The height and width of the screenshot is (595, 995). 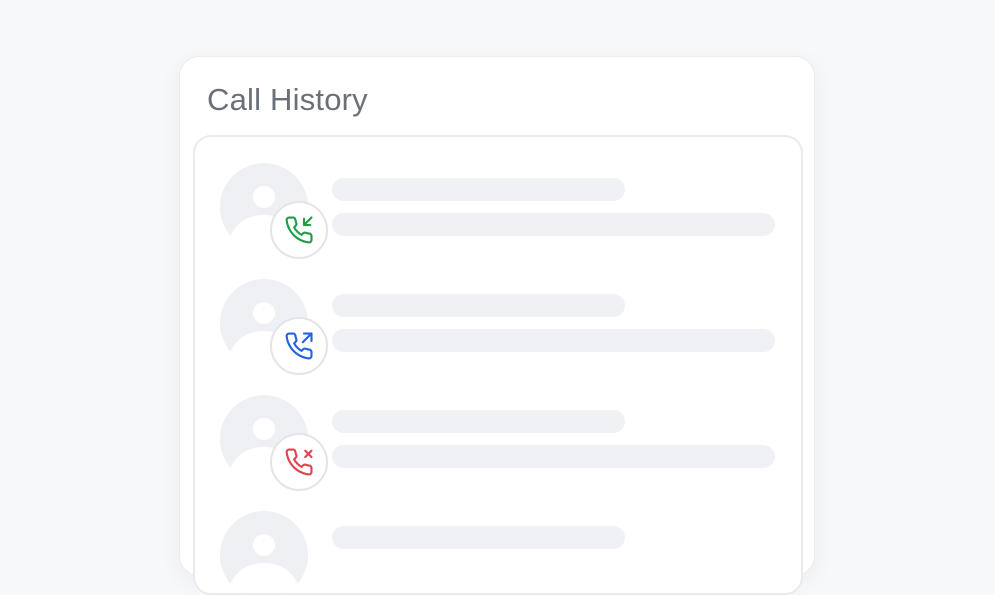 What do you see at coordinates (264, 563) in the screenshot?
I see `user-placeholder-icon` at bounding box center [264, 563].